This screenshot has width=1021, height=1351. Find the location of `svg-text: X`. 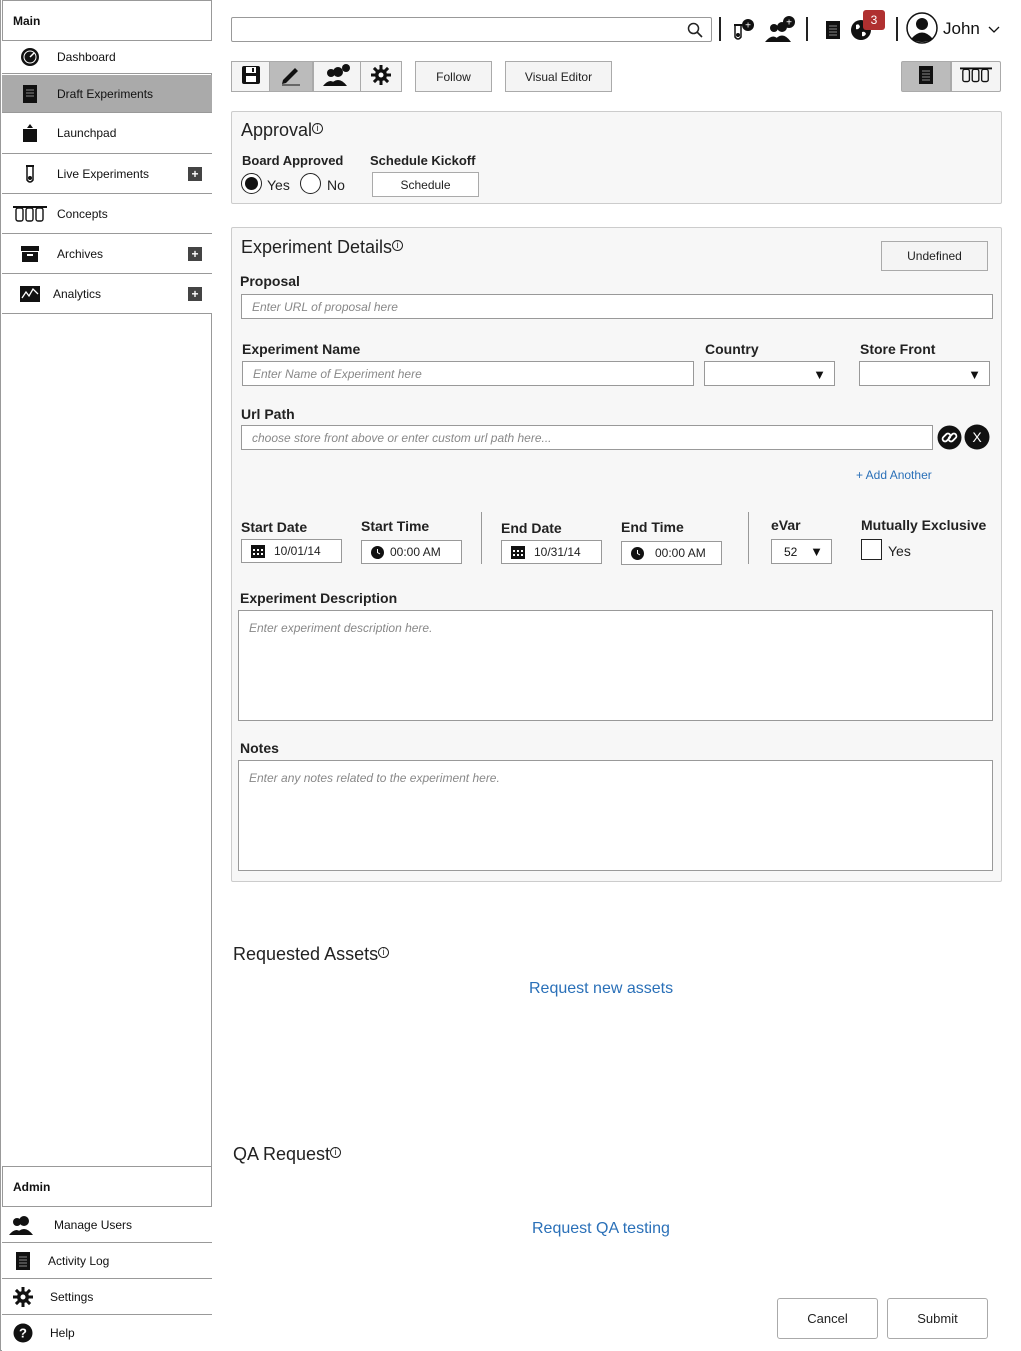

svg-text: X is located at coordinates (977, 437).